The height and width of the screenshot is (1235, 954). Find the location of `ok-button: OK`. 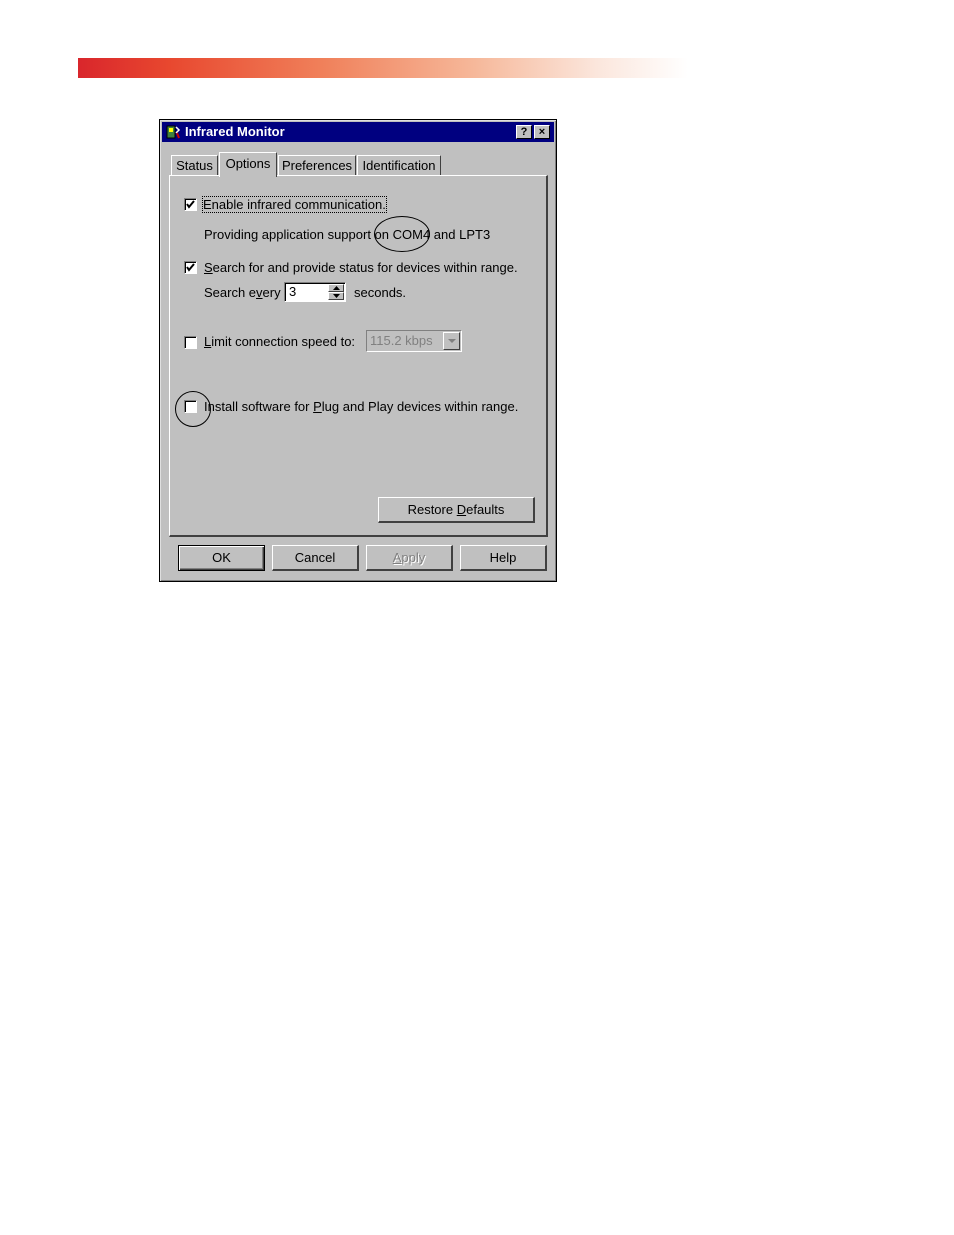

ok-button: OK is located at coordinates (221, 558).